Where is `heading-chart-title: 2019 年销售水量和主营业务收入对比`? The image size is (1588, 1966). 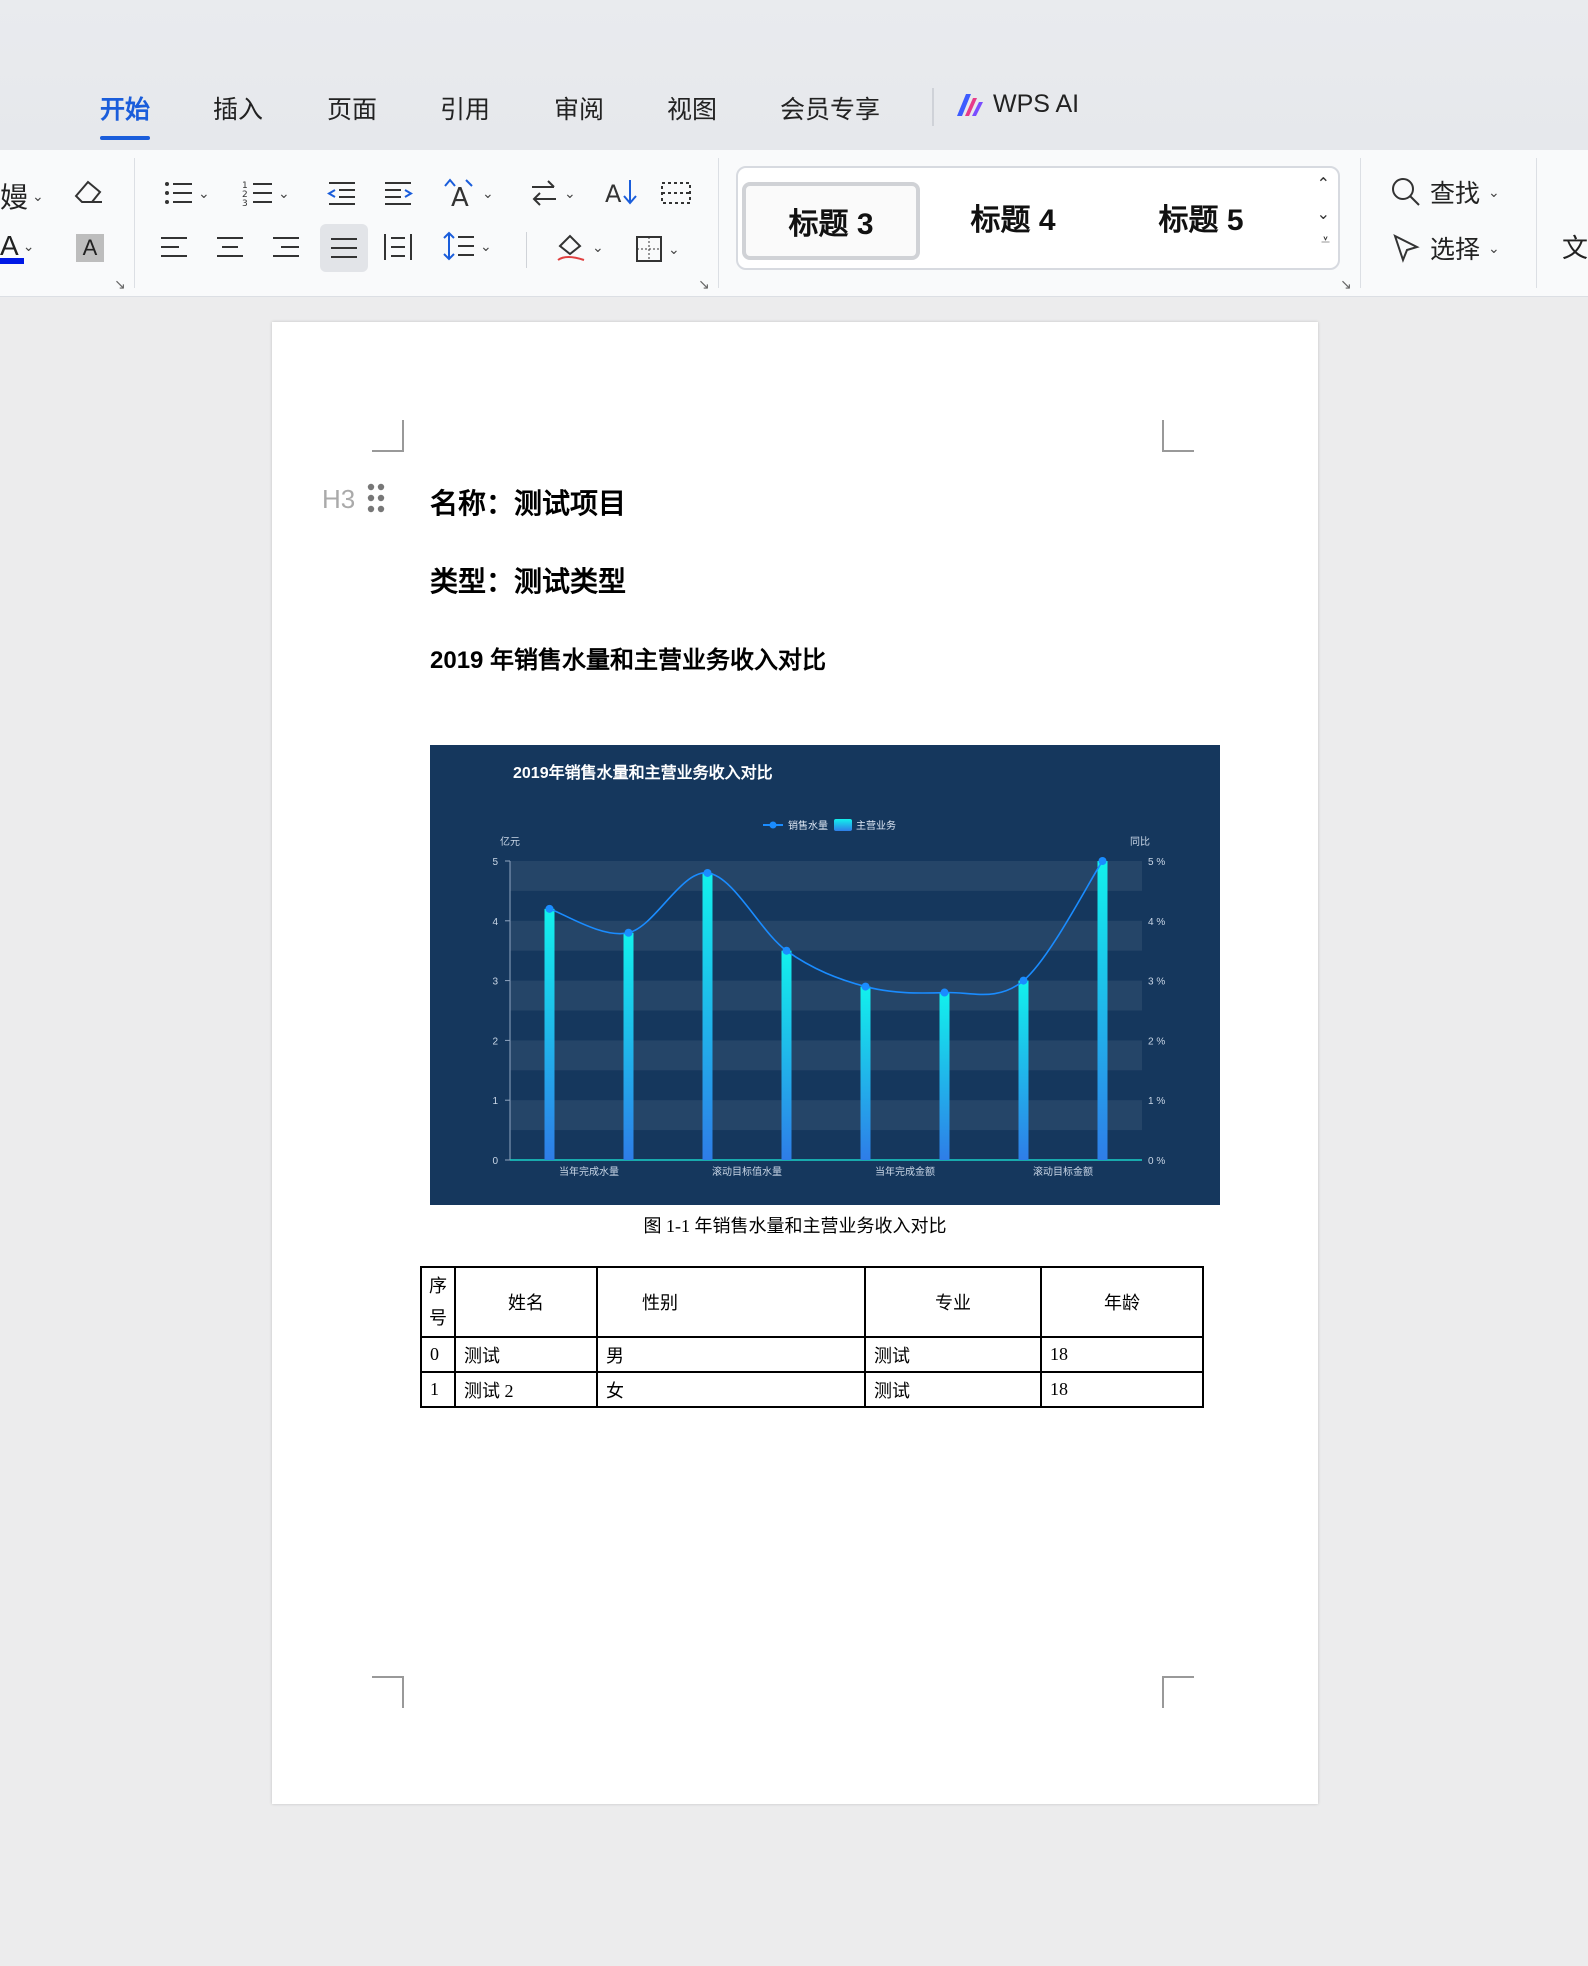
heading-chart-title: 2019 年销售水量和主营业务收入对比 is located at coordinates (628, 660).